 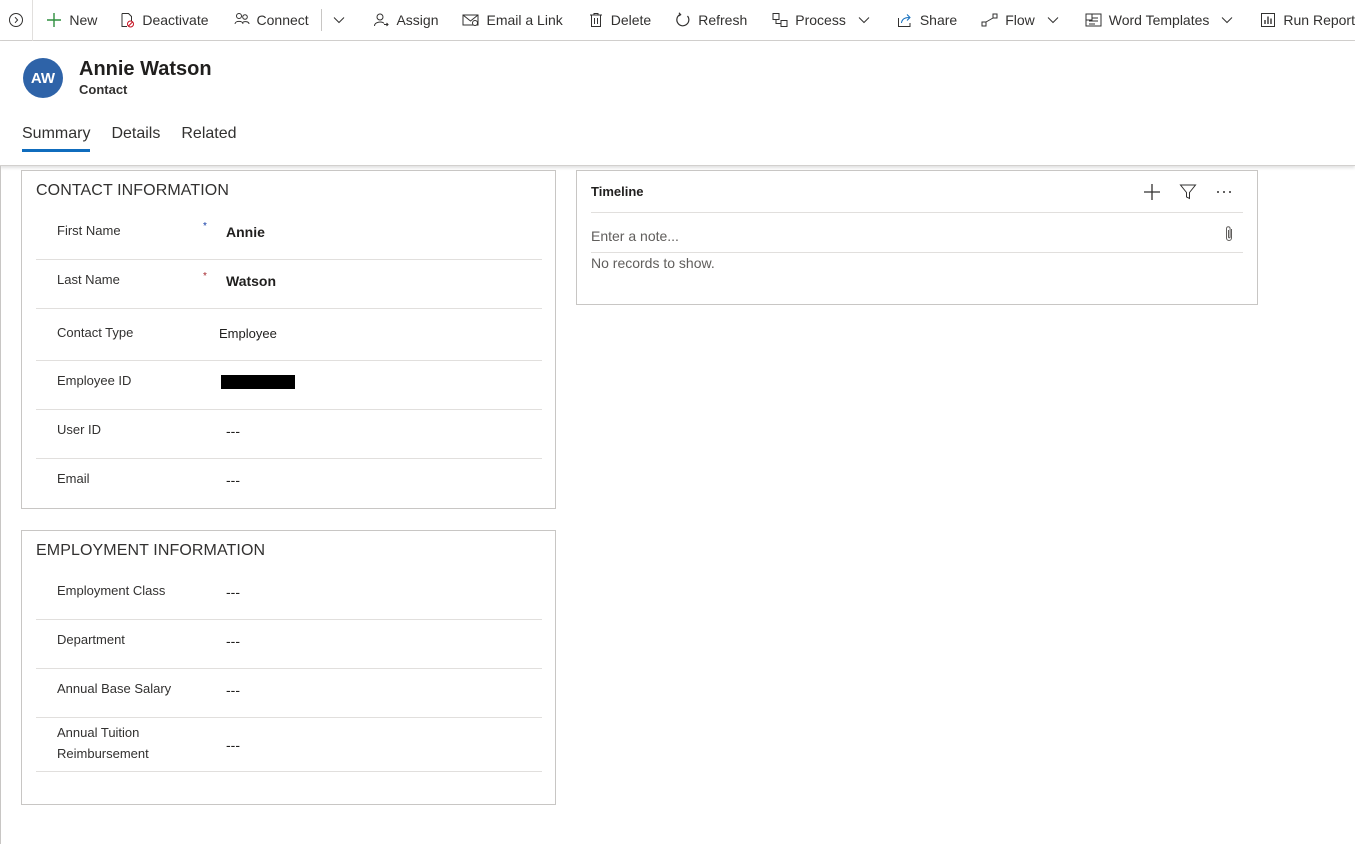 What do you see at coordinates (145, 69) in the screenshot?
I see `record-title: Annie Watson` at bounding box center [145, 69].